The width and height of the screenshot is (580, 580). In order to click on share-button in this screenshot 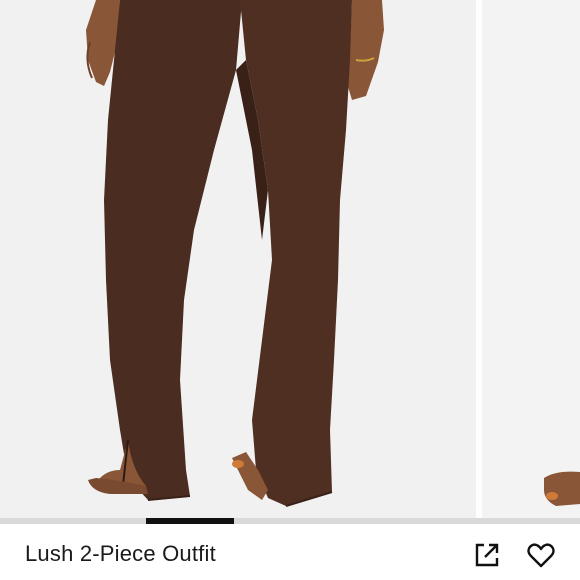, I will do `click(487, 555)`.